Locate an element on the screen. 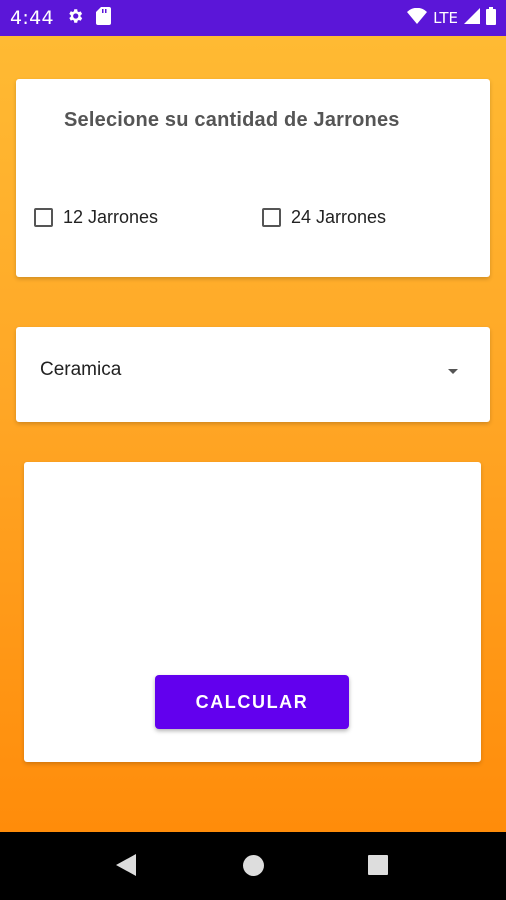 This screenshot has width=506, height=900. dropdown-arrow-icon is located at coordinates (453, 371).